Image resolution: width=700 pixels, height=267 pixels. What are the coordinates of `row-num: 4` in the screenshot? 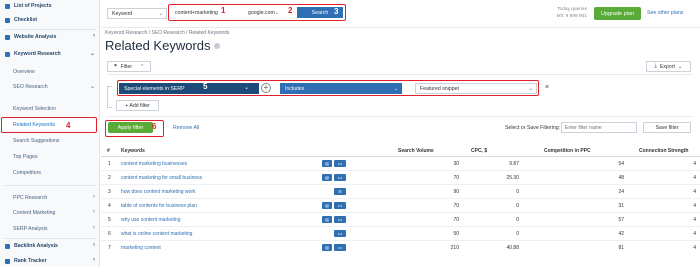 It's located at (109, 206).